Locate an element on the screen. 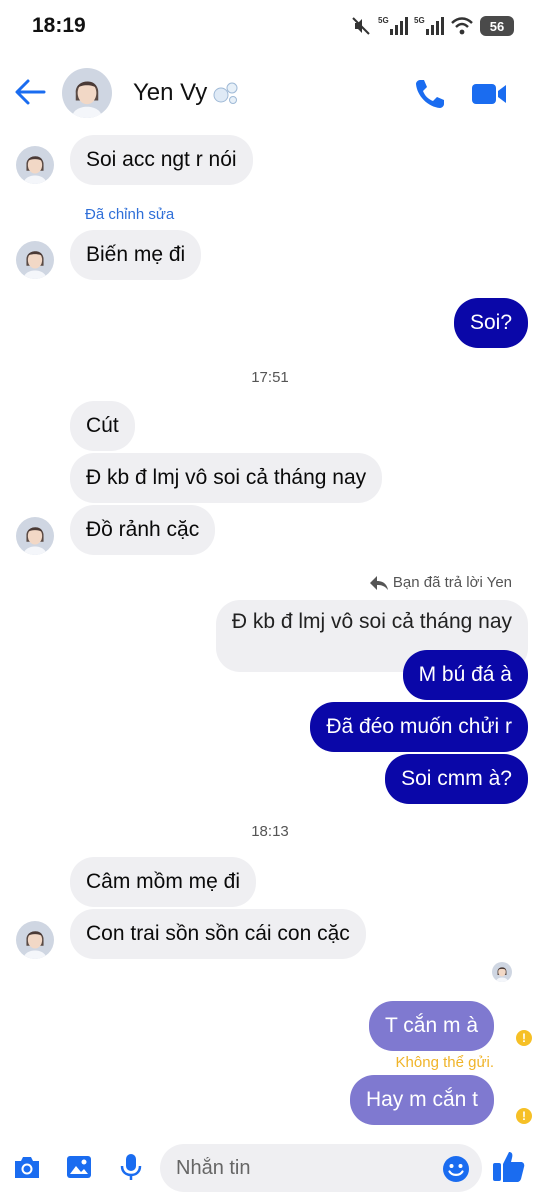 This screenshot has height=1200, width=540. battery-indicator: 56 is located at coordinates (497, 26).